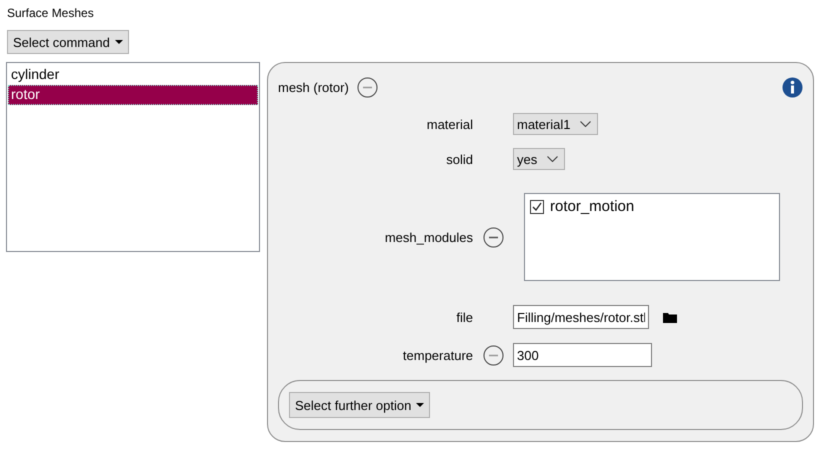  Describe the element at coordinates (464, 317) in the screenshot. I see `field-label: file` at that location.